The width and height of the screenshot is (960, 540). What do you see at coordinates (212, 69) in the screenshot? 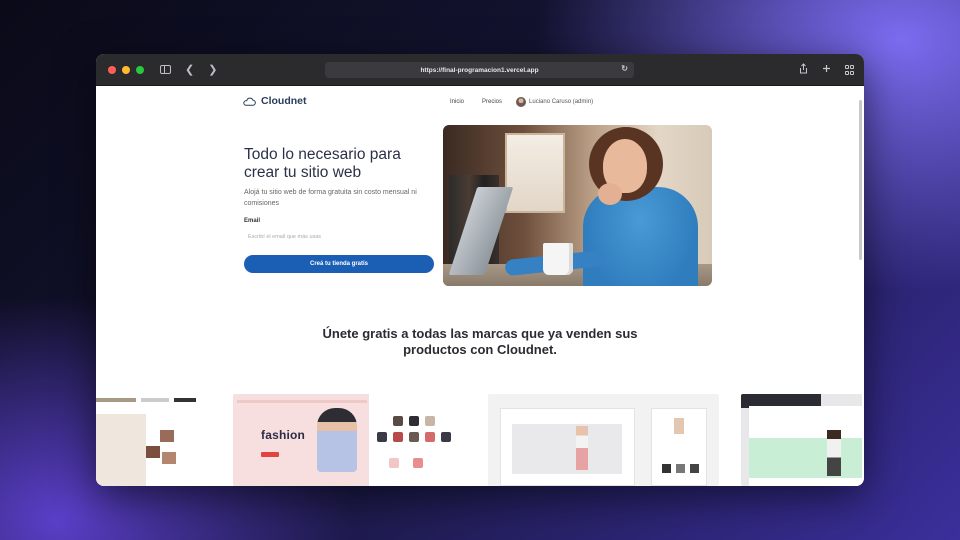
I see `forward-arrow-icon: ❯` at bounding box center [212, 69].